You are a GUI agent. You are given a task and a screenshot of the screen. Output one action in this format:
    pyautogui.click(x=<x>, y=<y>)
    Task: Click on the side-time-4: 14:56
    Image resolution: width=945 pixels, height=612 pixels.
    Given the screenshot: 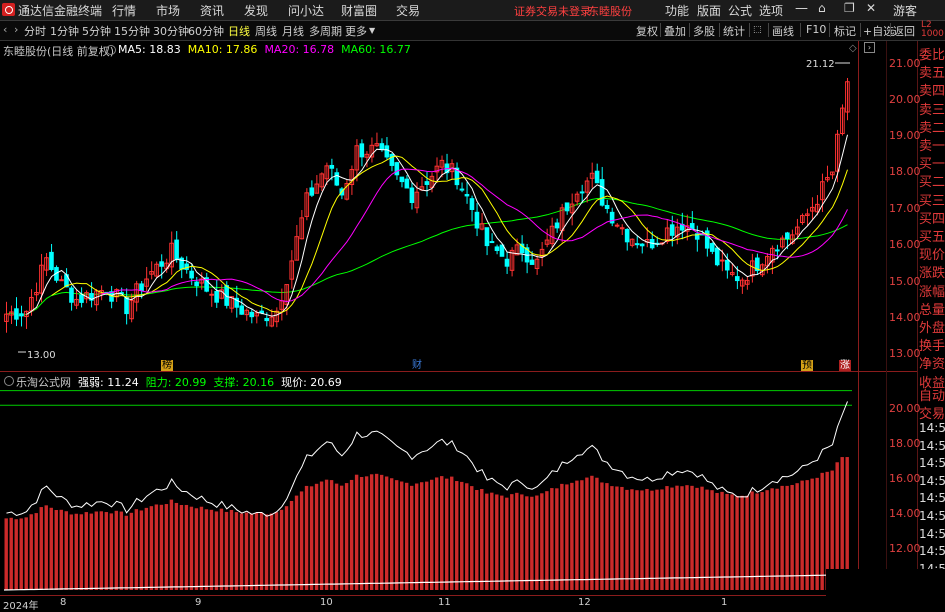 What is the action you would take?
    pyautogui.click(x=932, y=498)
    